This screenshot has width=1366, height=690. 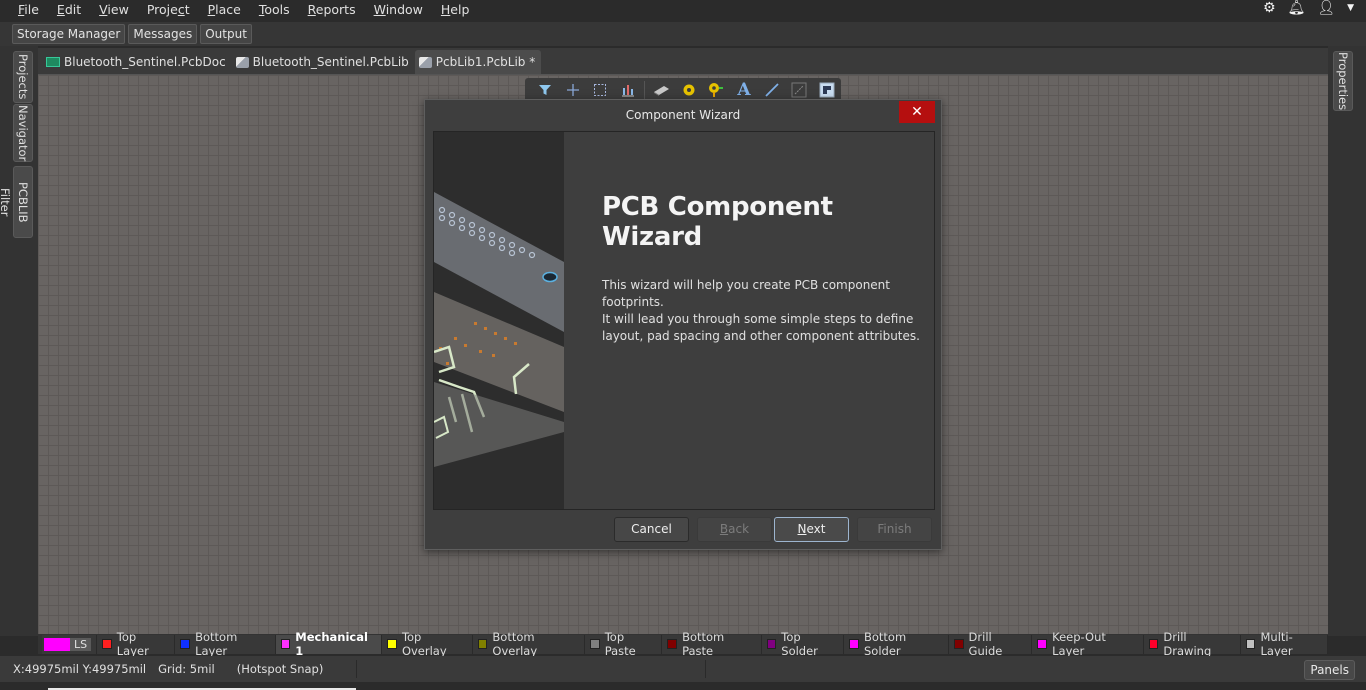 I want to click on menu-edit: Edit, so click(x=69, y=9).